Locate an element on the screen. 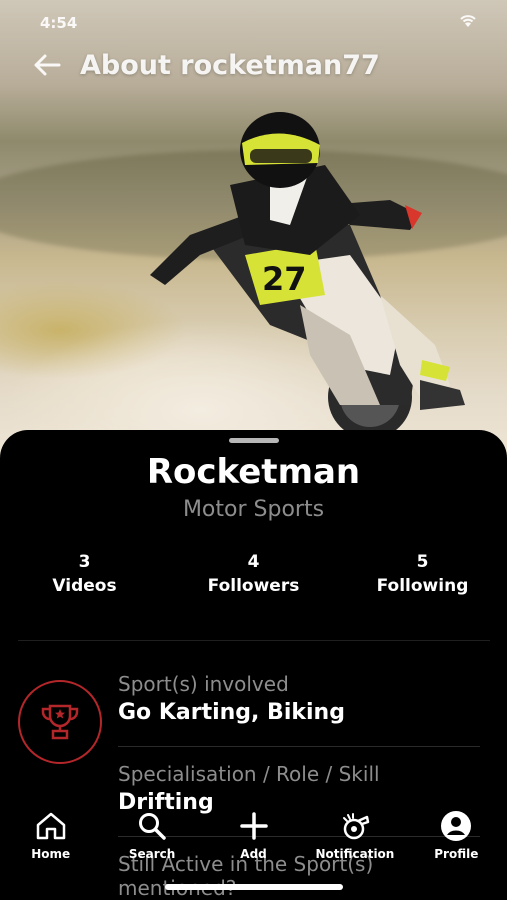  header: About rocketman77 is located at coordinates (205, 65).